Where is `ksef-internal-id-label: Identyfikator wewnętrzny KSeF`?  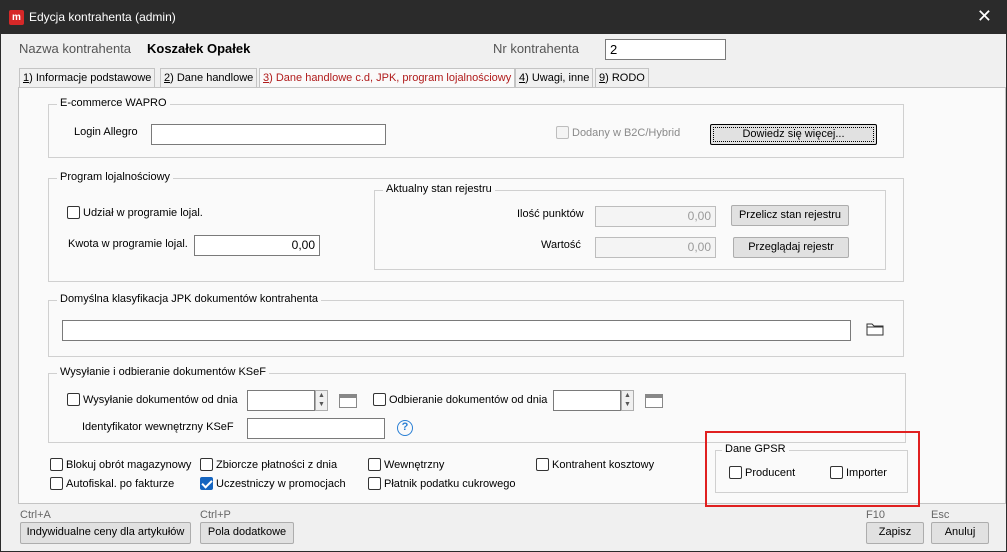
ksef-internal-id-label: Identyfikator wewnętrzny KSeF is located at coordinates (158, 427).